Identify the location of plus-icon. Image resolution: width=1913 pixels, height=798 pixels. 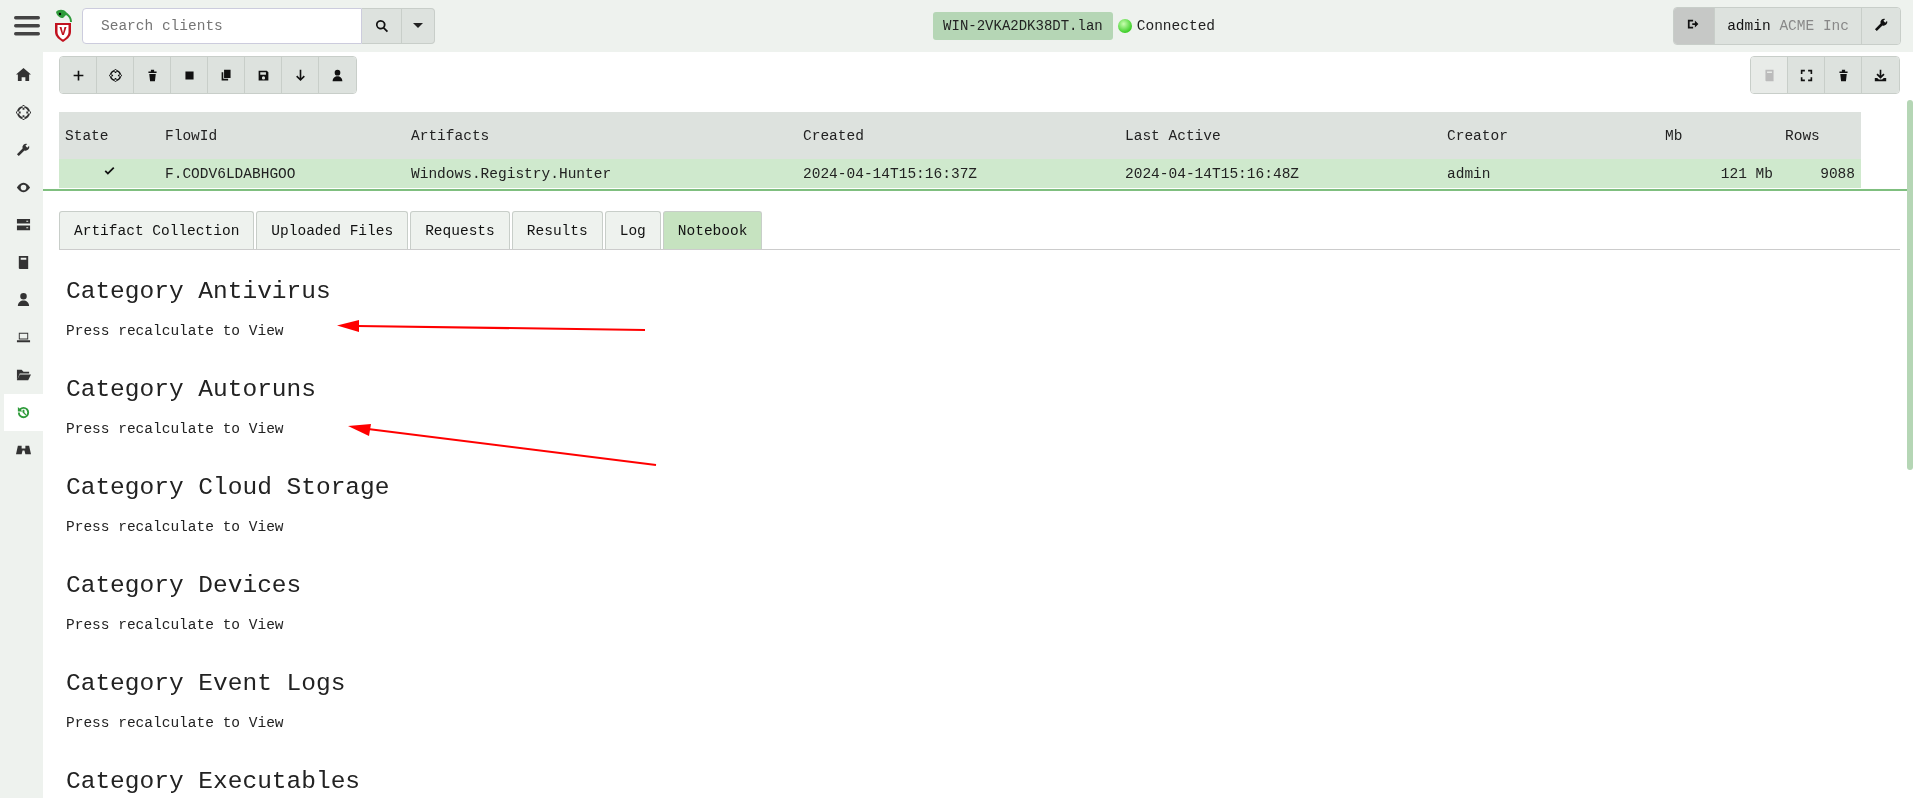
(78, 75).